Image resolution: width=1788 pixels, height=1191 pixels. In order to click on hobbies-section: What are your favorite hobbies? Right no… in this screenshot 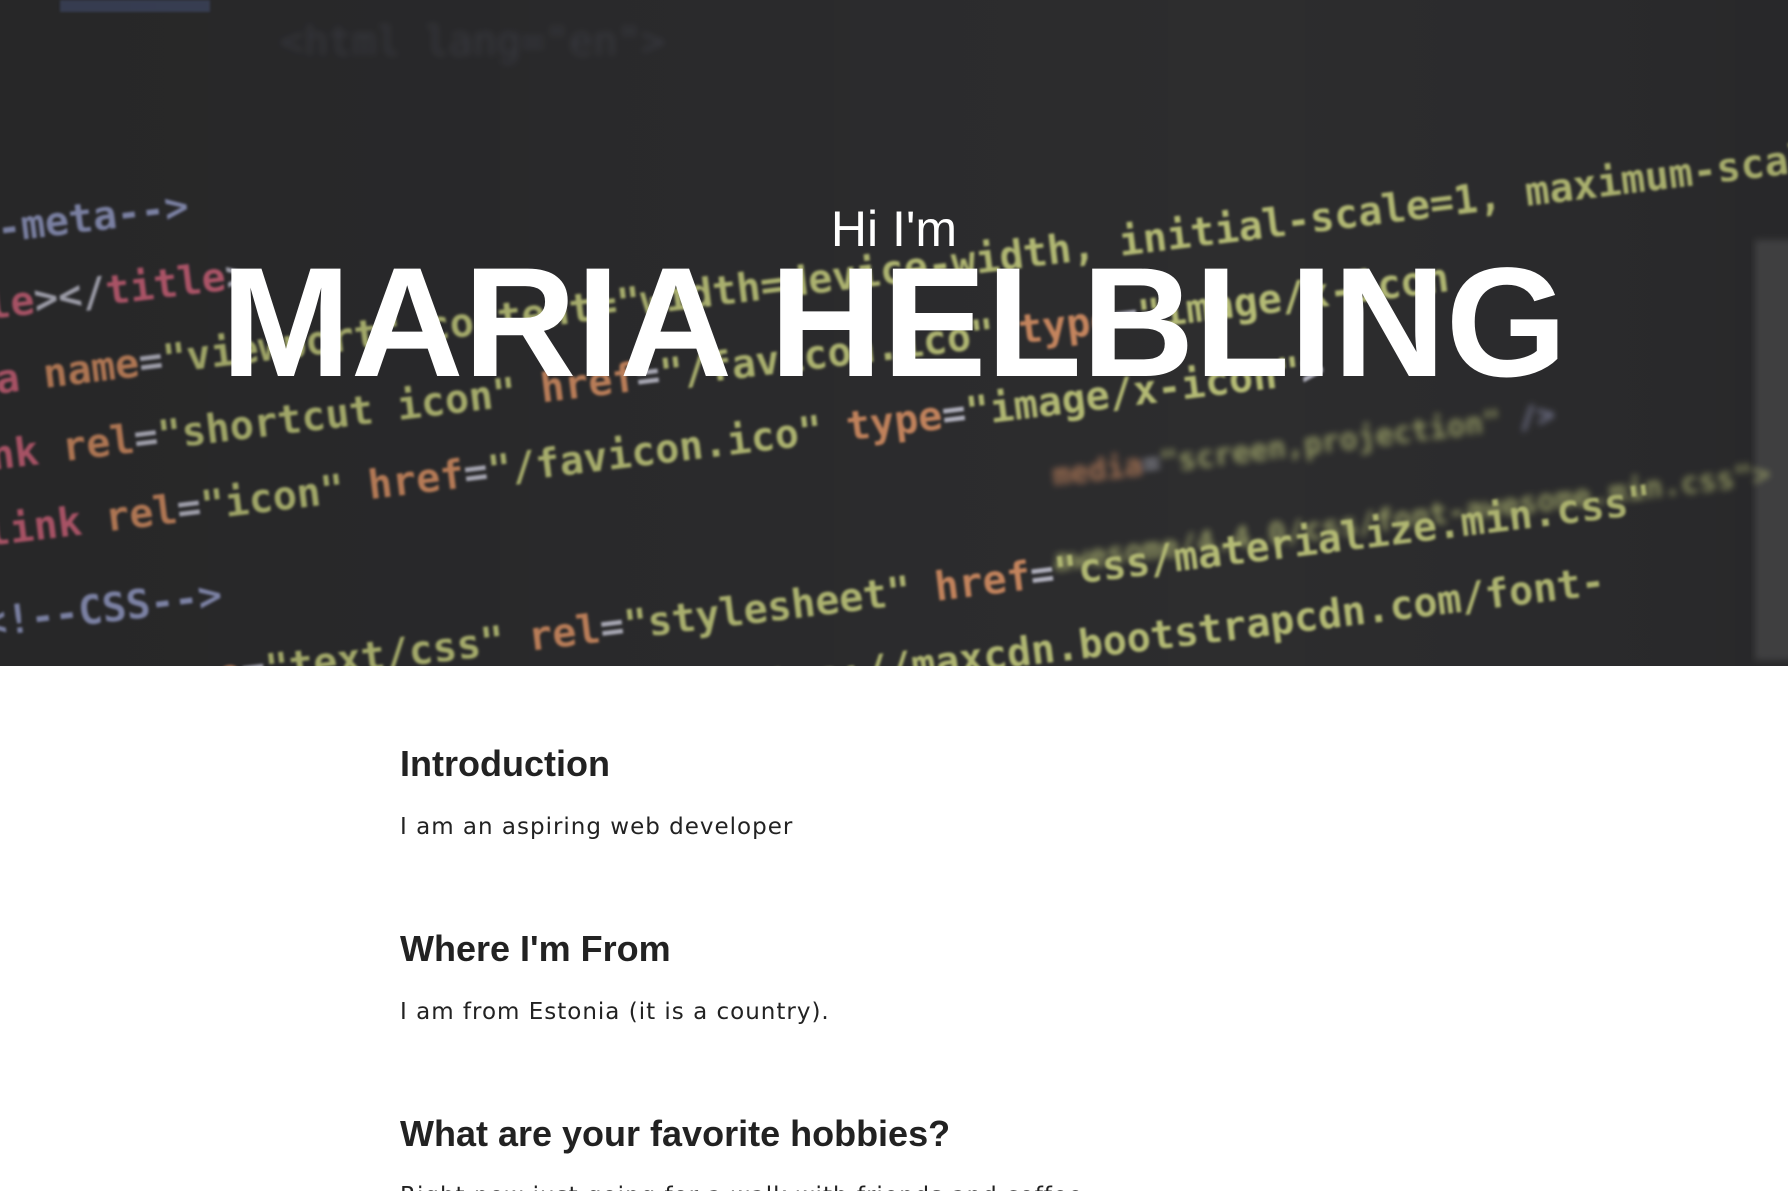, I will do `click(900, 1109)`.